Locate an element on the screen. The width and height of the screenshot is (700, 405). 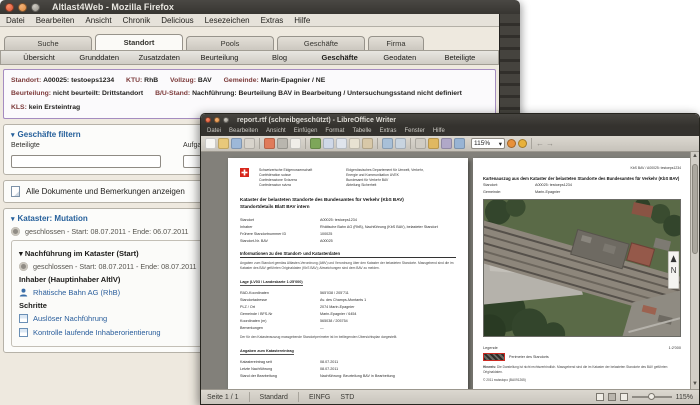
firefox-titlebar: Altlast4Web - Mozilla Firefox is located at coordinates (260, 7).